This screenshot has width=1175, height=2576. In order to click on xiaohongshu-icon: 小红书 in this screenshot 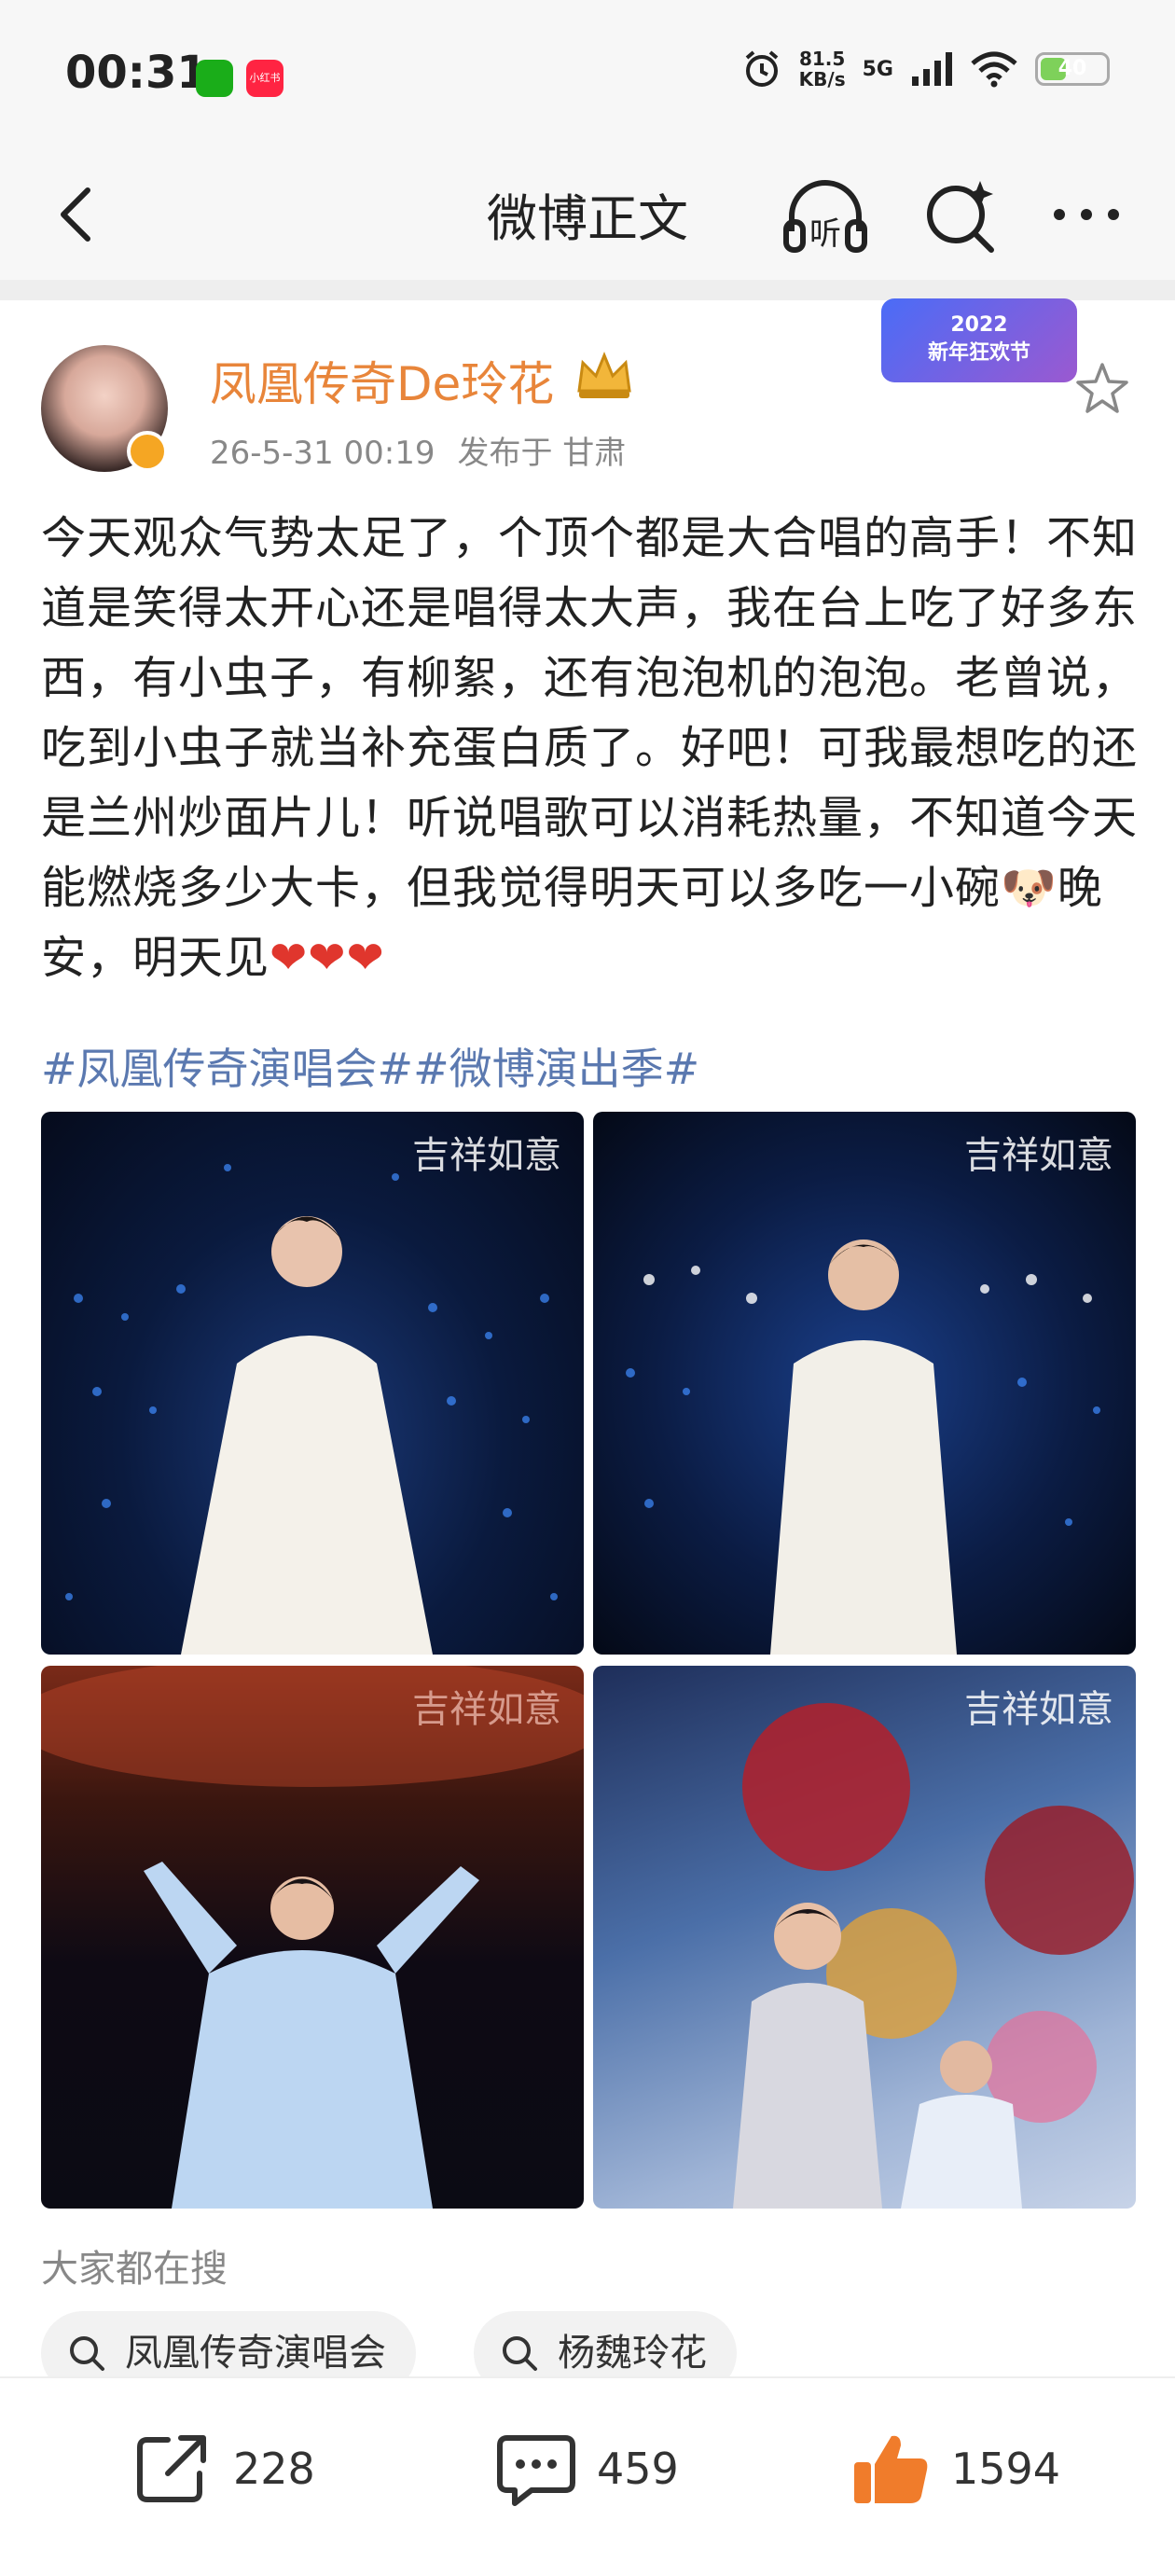, I will do `click(264, 78)`.